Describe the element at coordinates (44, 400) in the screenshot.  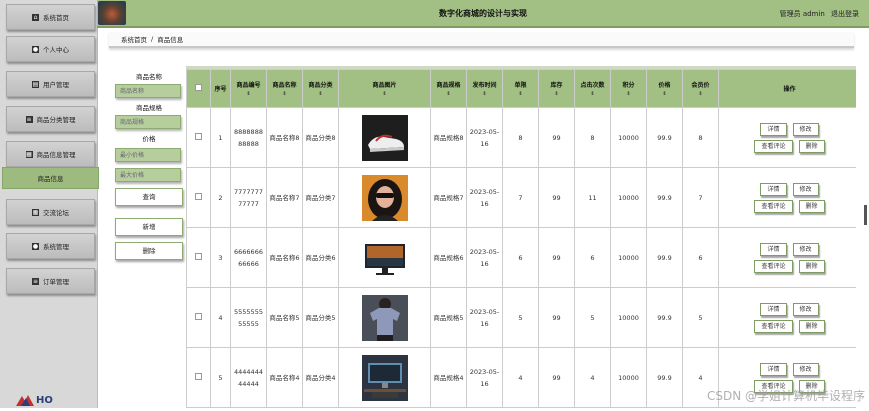
I see `footer-logo-text: HO` at that location.